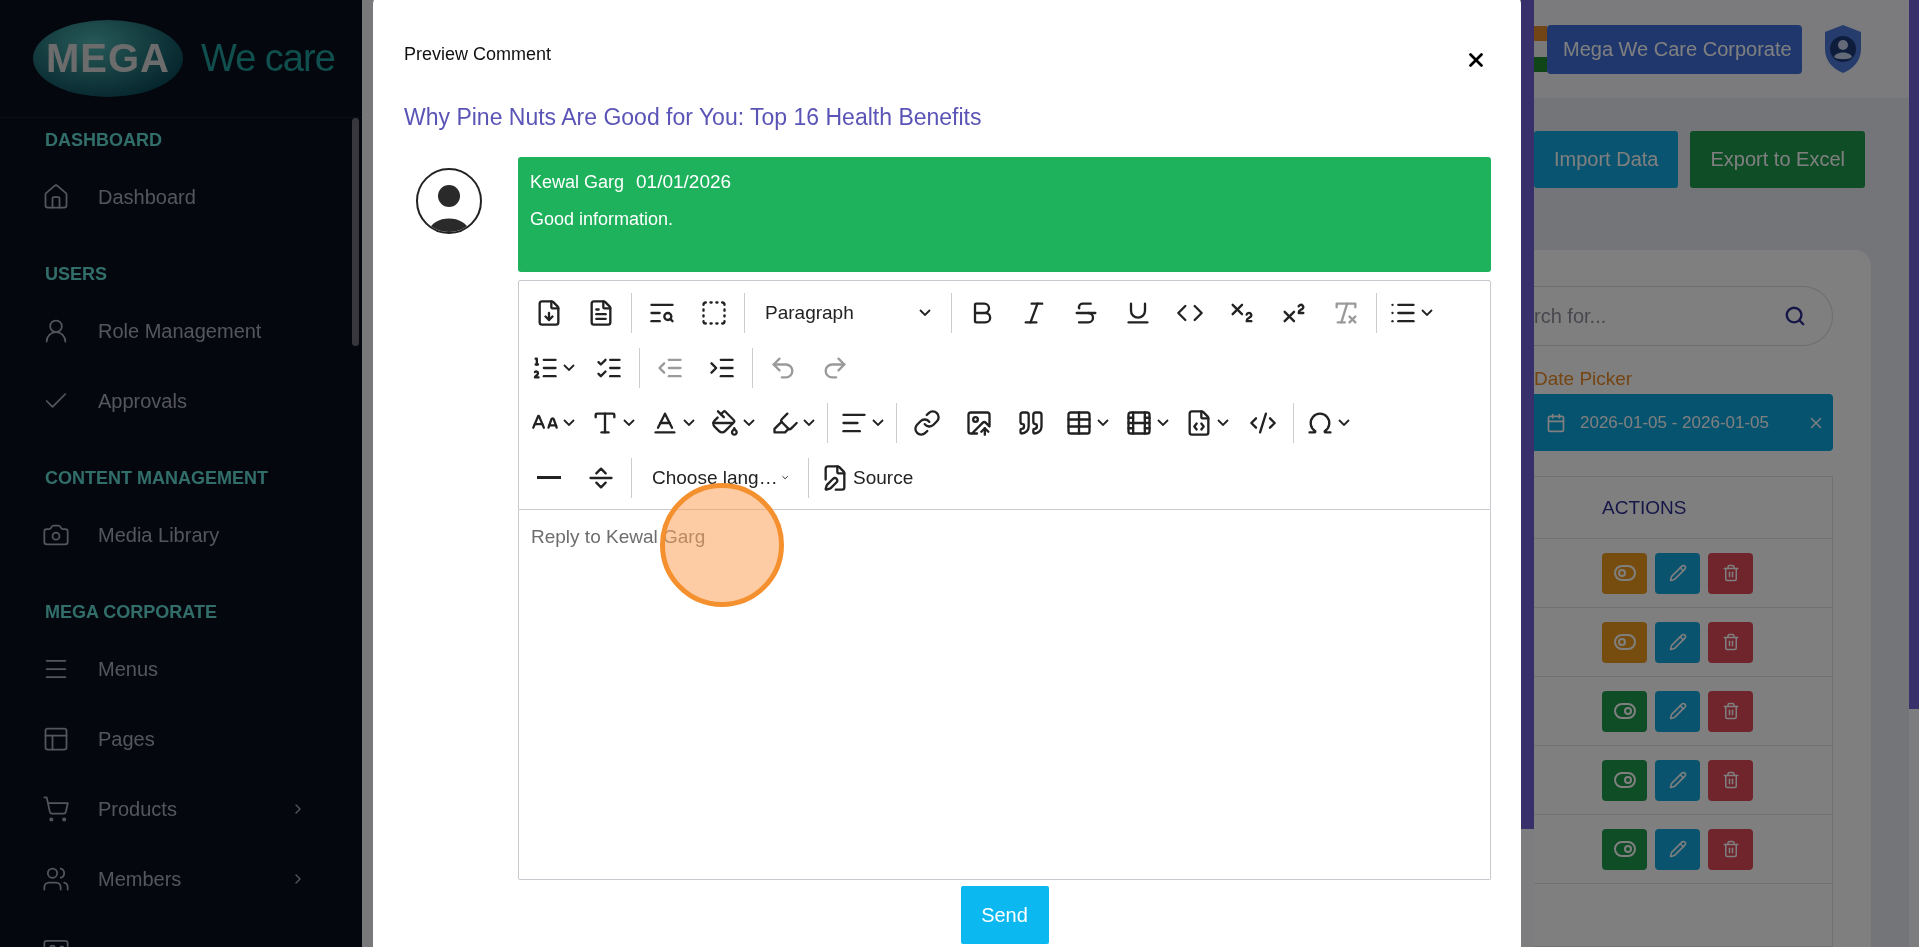 Image resolution: width=1919 pixels, height=947 pixels. I want to click on home-icon, so click(56, 197).